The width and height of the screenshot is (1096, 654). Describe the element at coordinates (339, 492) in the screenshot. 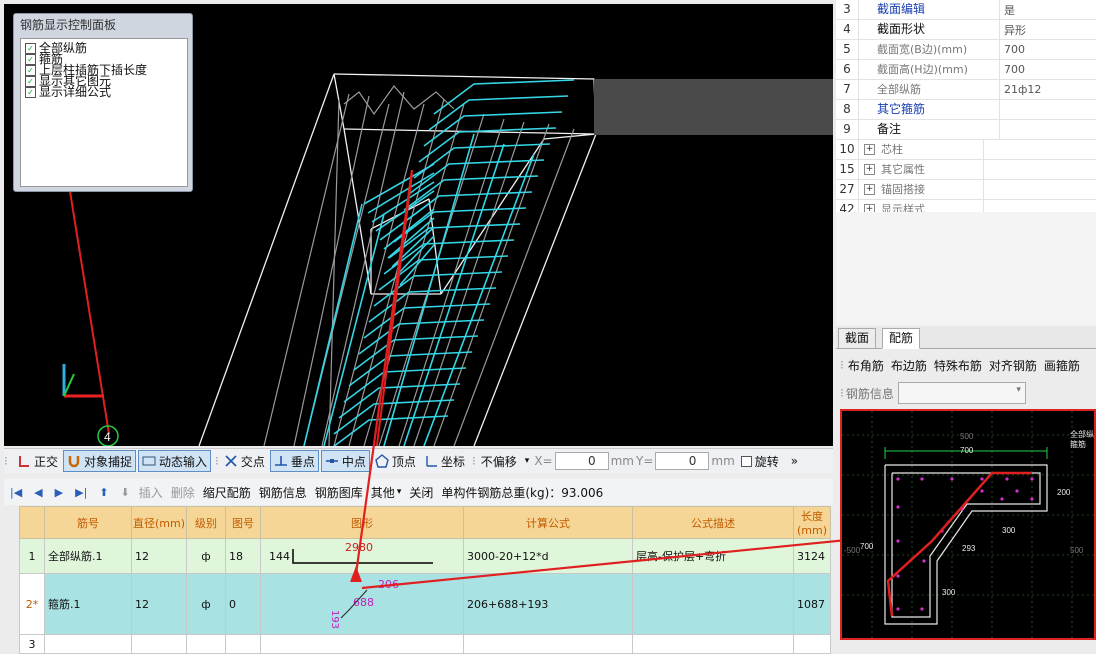

I see `rebar-library-button: 钢筋图库` at that location.